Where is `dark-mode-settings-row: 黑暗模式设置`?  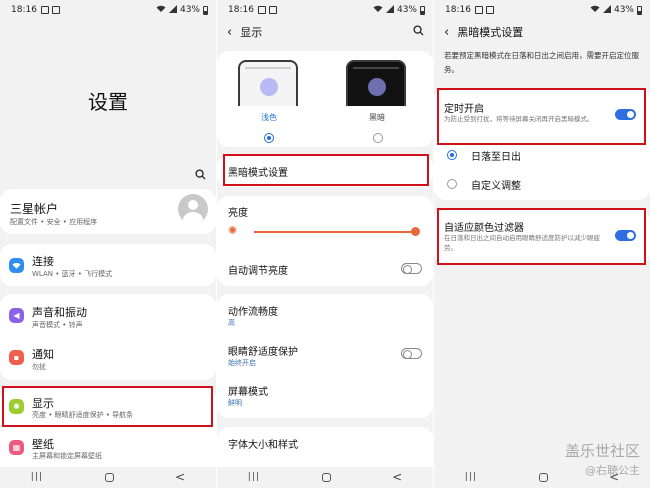 dark-mode-settings-row: 黑暗模式设置 is located at coordinates (325, 171).